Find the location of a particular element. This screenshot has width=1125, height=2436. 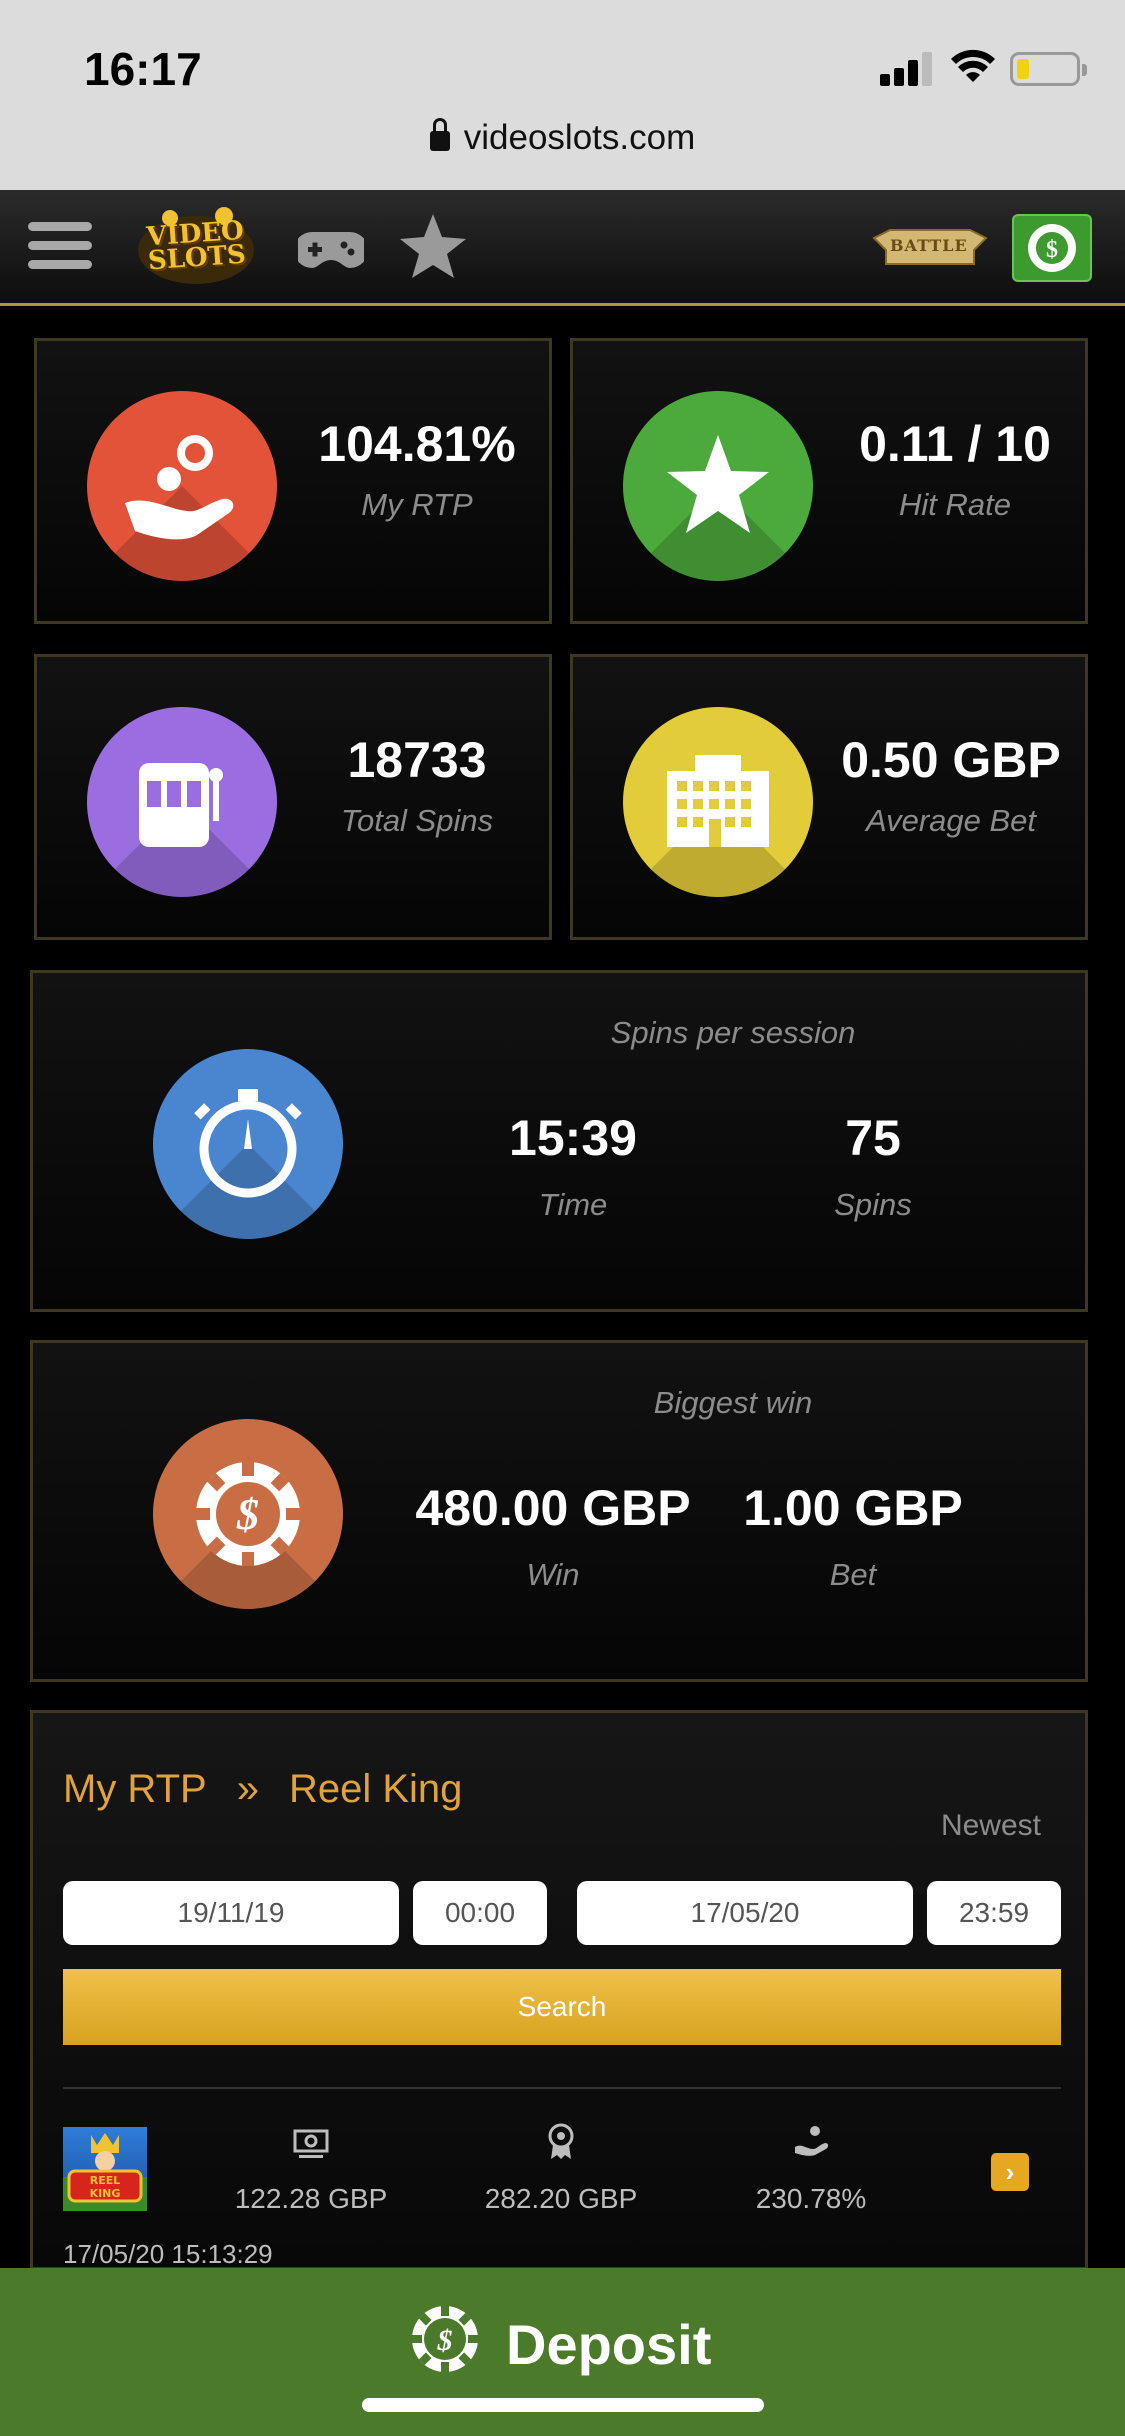

building-icon is located at coordinates (718, 801).